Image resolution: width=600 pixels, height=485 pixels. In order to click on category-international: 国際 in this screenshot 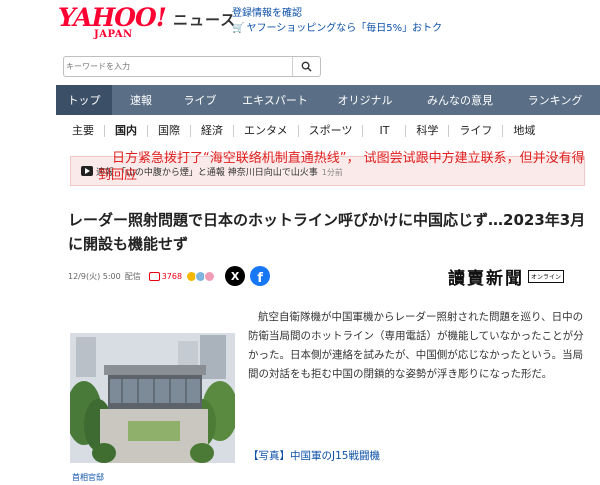, I will do `click(169, 131)`.